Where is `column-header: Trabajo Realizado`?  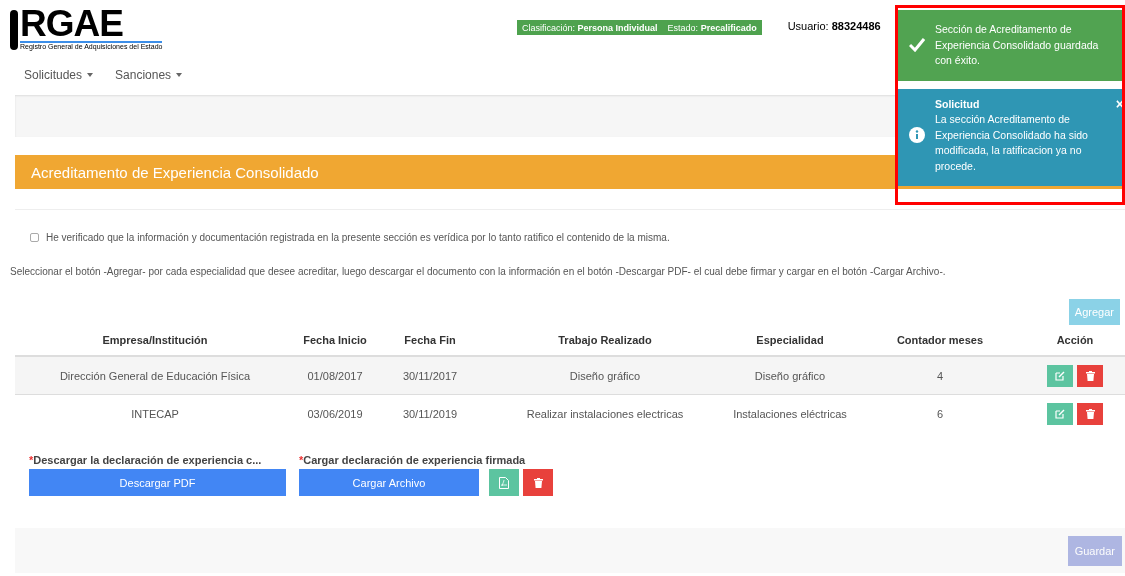 column-header: Trabajo Realizado is located at coordinates (605, 340).